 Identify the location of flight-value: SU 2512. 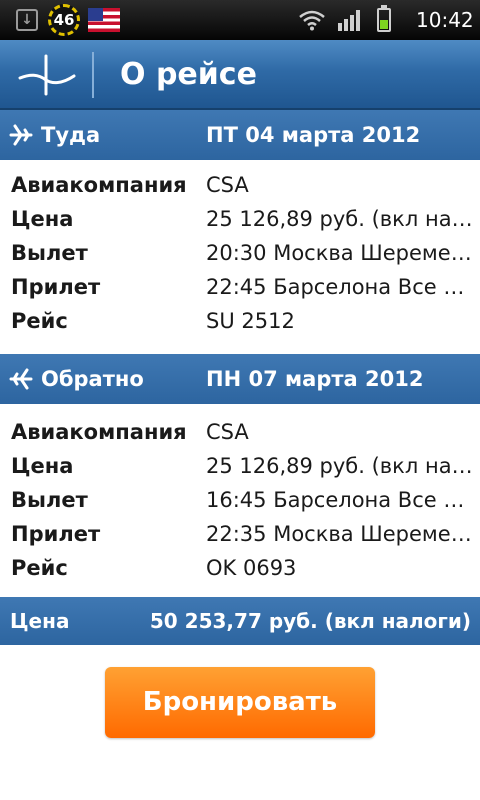
(250, 321).